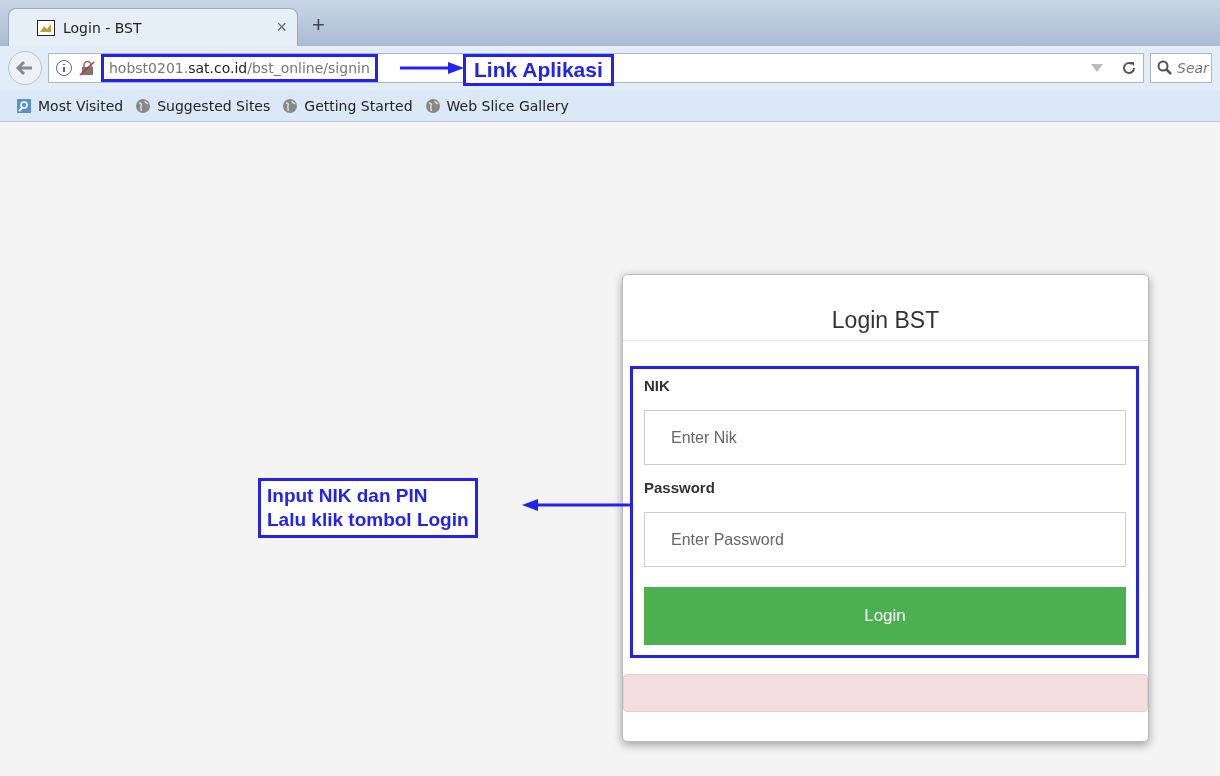 Image resolution: width=1220 pixels, height=776 pixels. I want to click on lock-icon, so click(87, 68).